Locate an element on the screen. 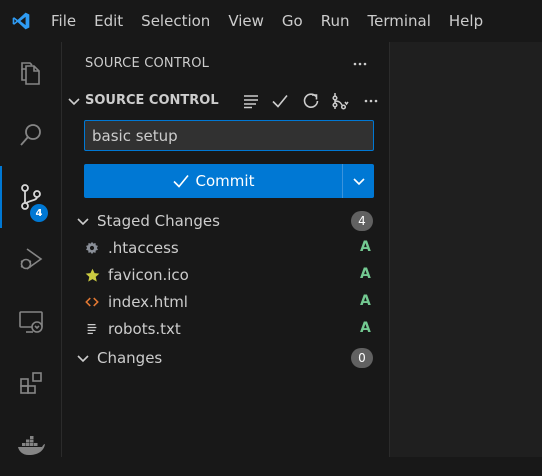 Image resolution: width=542 pixels, height=476 pixels. file-name: robots.txt is located at coordinates (144, 329).